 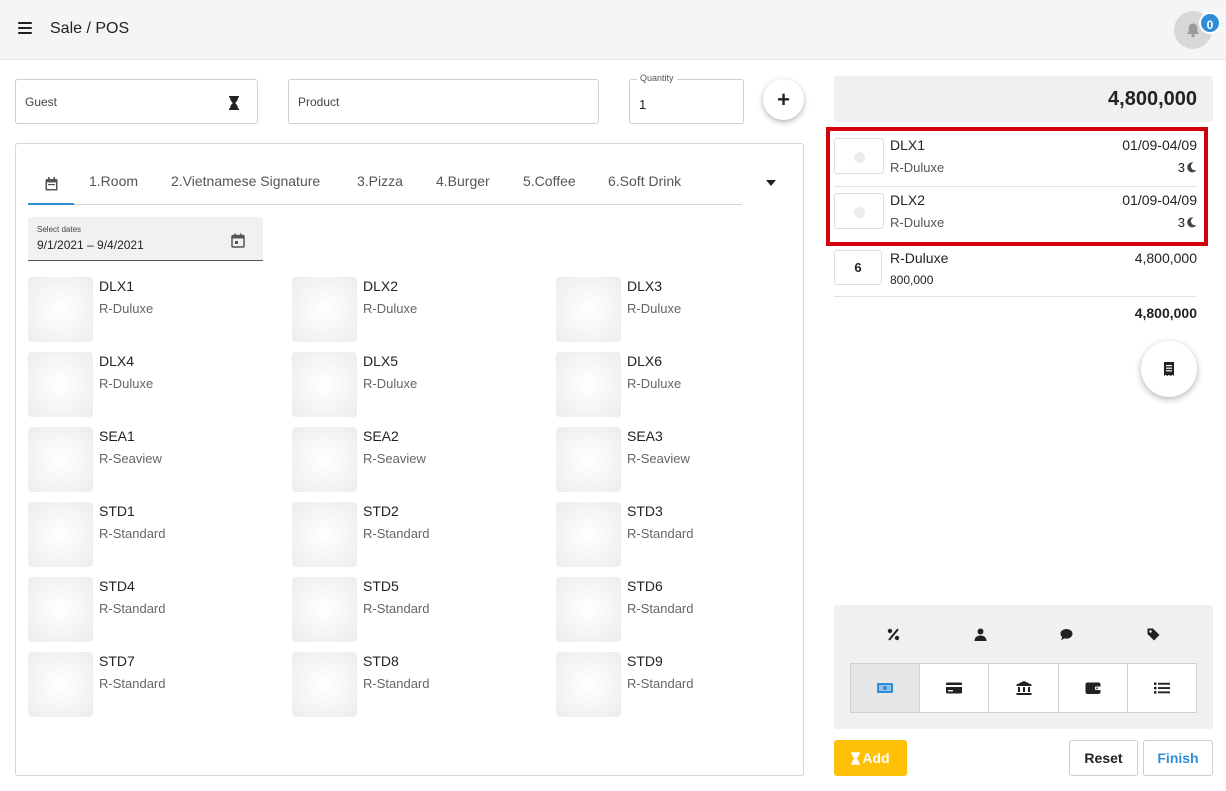 I want to click on finish-button: Finish, so click(x=1178, y=758).